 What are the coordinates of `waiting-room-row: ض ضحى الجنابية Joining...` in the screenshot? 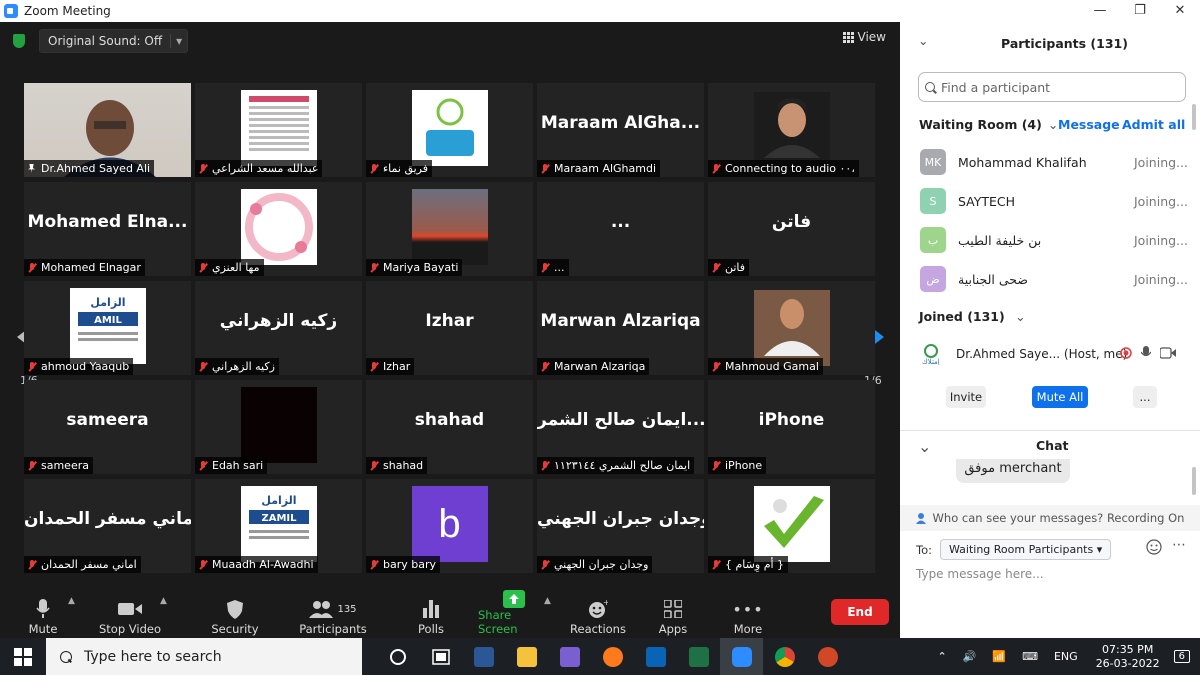 It's located at (1055, 279).